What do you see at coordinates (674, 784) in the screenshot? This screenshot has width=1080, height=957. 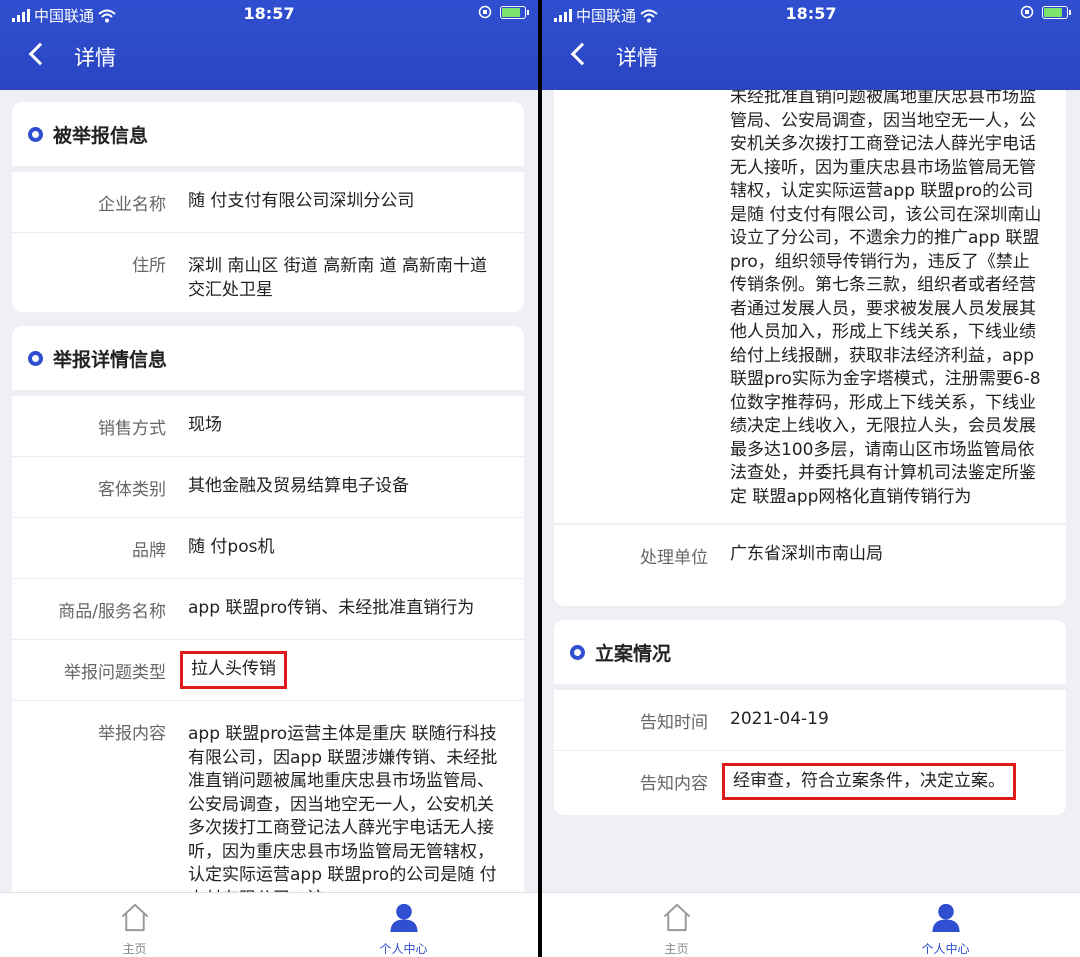 I see `field-label: 告知内容` at bounding box center [674, 784].